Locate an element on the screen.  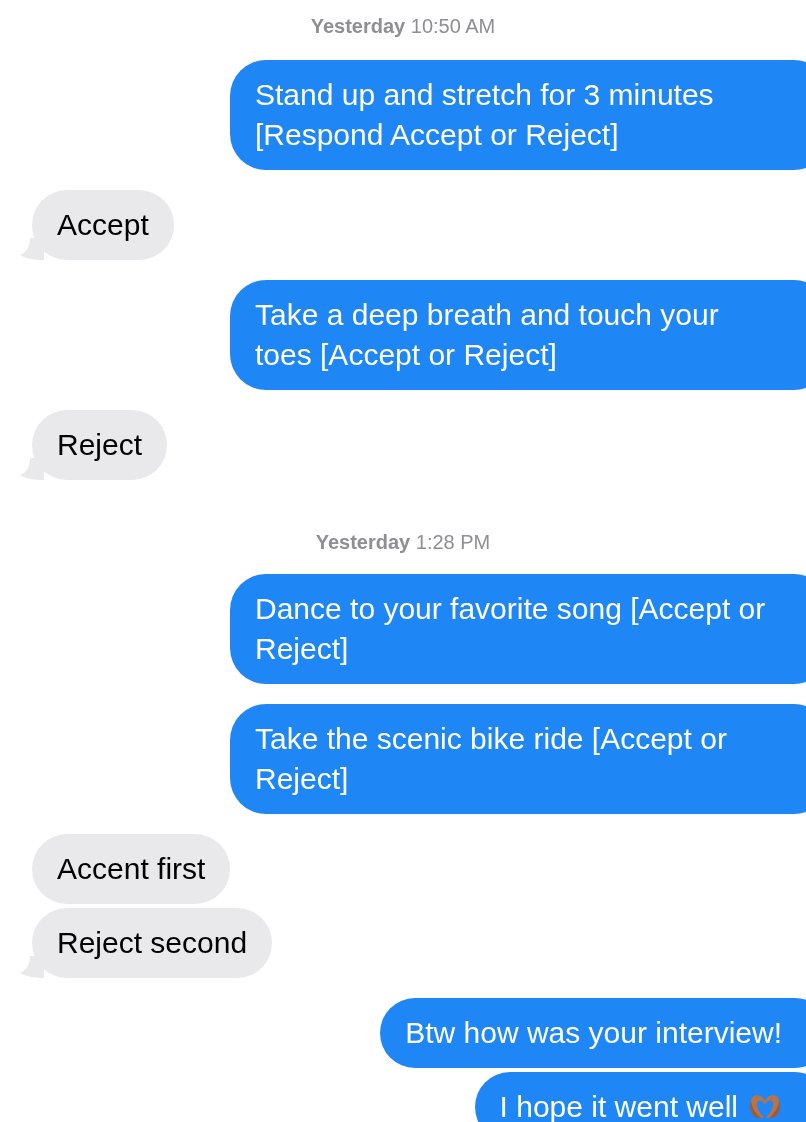
message-bubble: Reject second is located at coordinates (152, 943).